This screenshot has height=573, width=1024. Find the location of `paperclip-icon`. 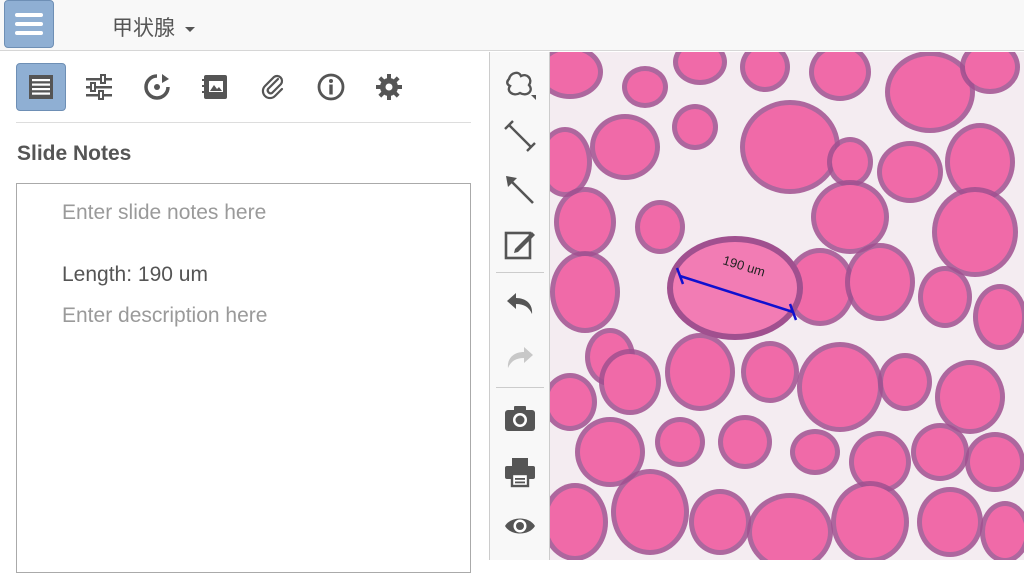

paperclip-icon is located at coordinates (272, 87).